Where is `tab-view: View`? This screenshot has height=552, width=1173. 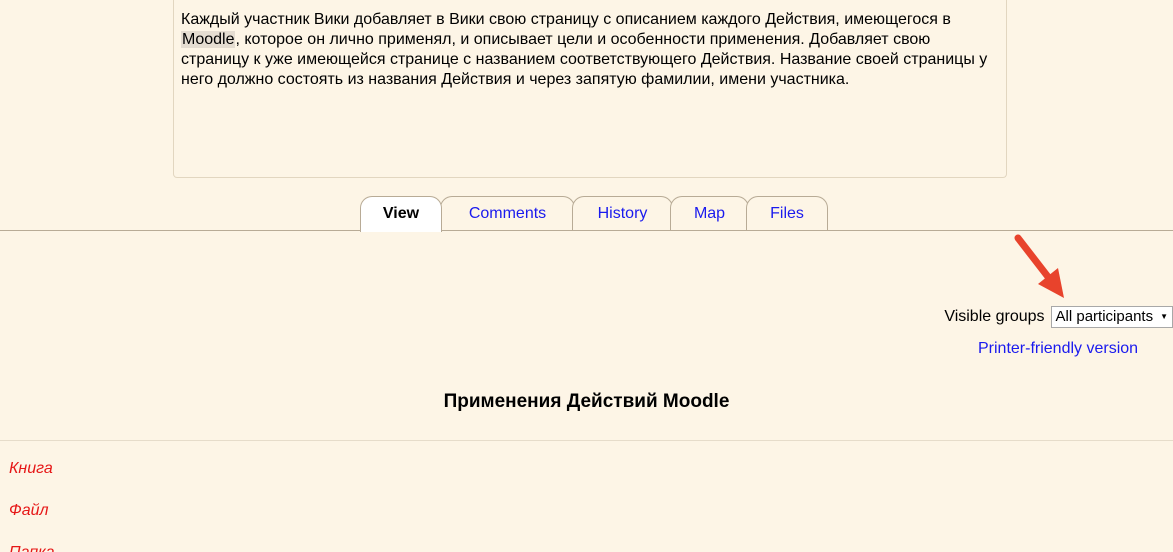 tab-view: View is located at coordinates (401, 214).